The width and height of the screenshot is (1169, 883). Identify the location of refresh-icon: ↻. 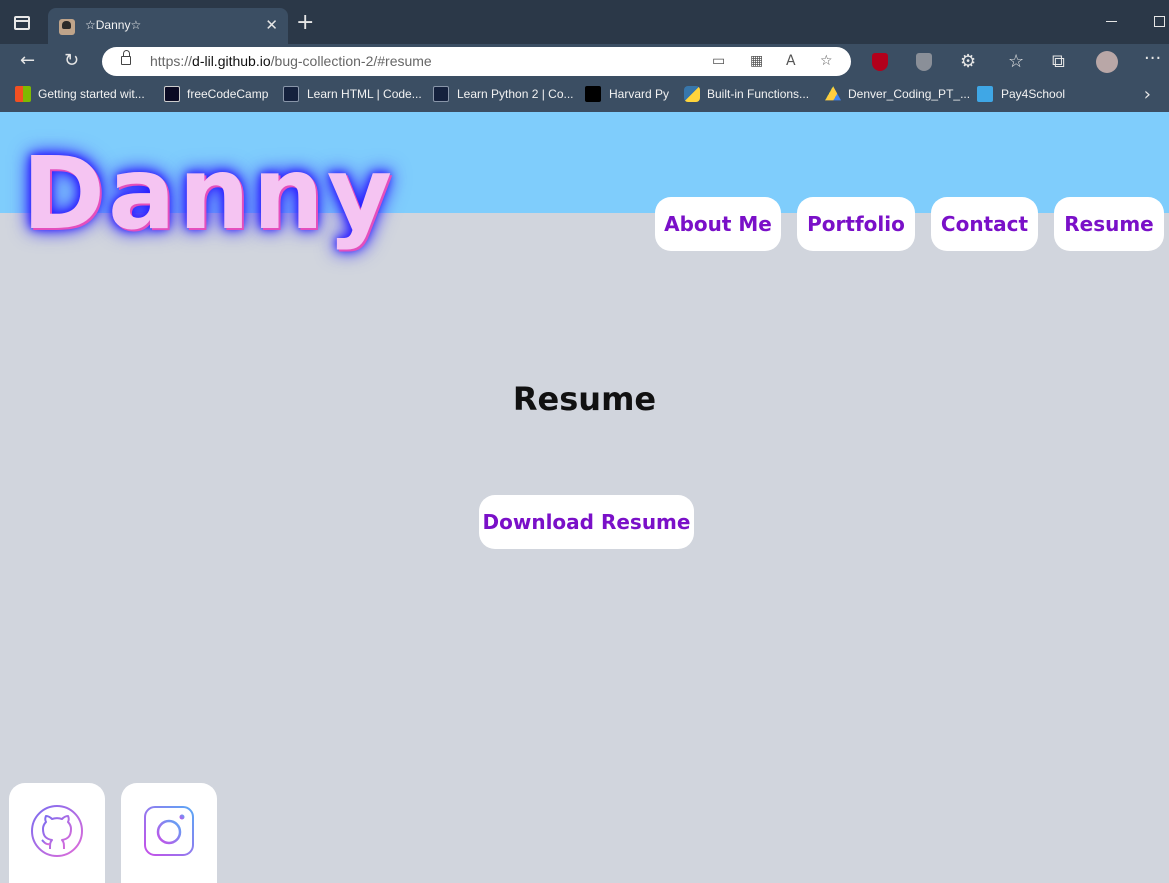
(71, 61).